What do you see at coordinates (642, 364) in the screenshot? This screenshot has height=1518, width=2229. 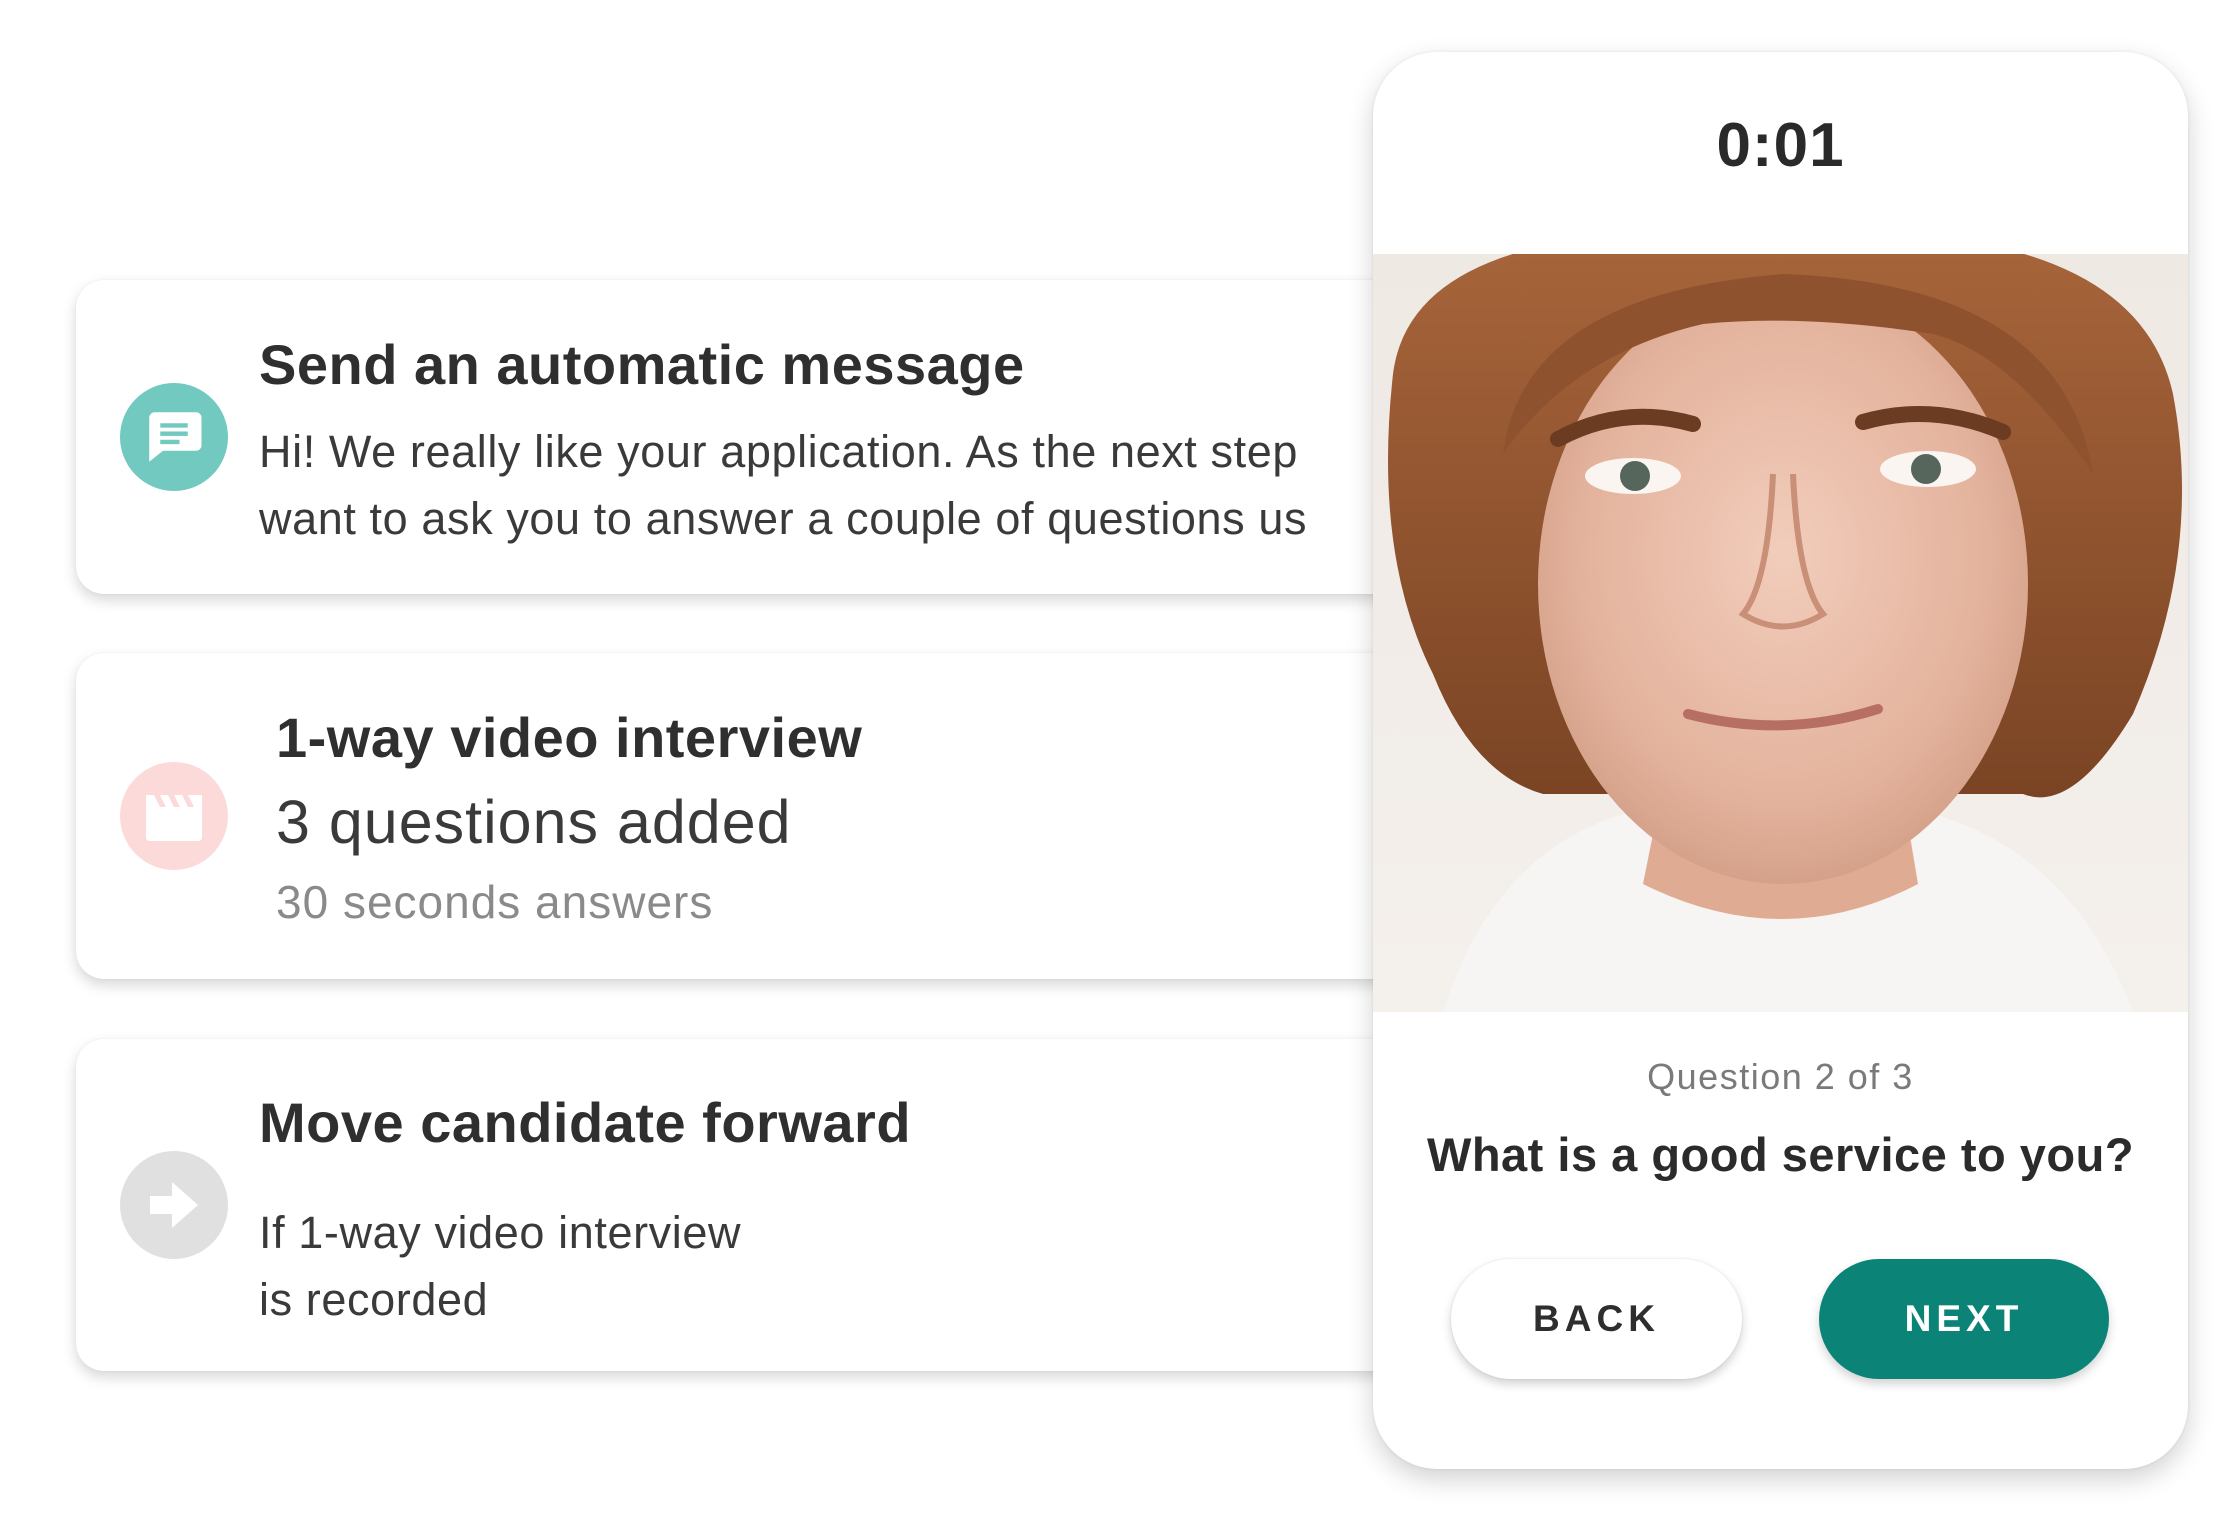 I see `card-title: Send an automatic message` at bounding box center [642, 364].